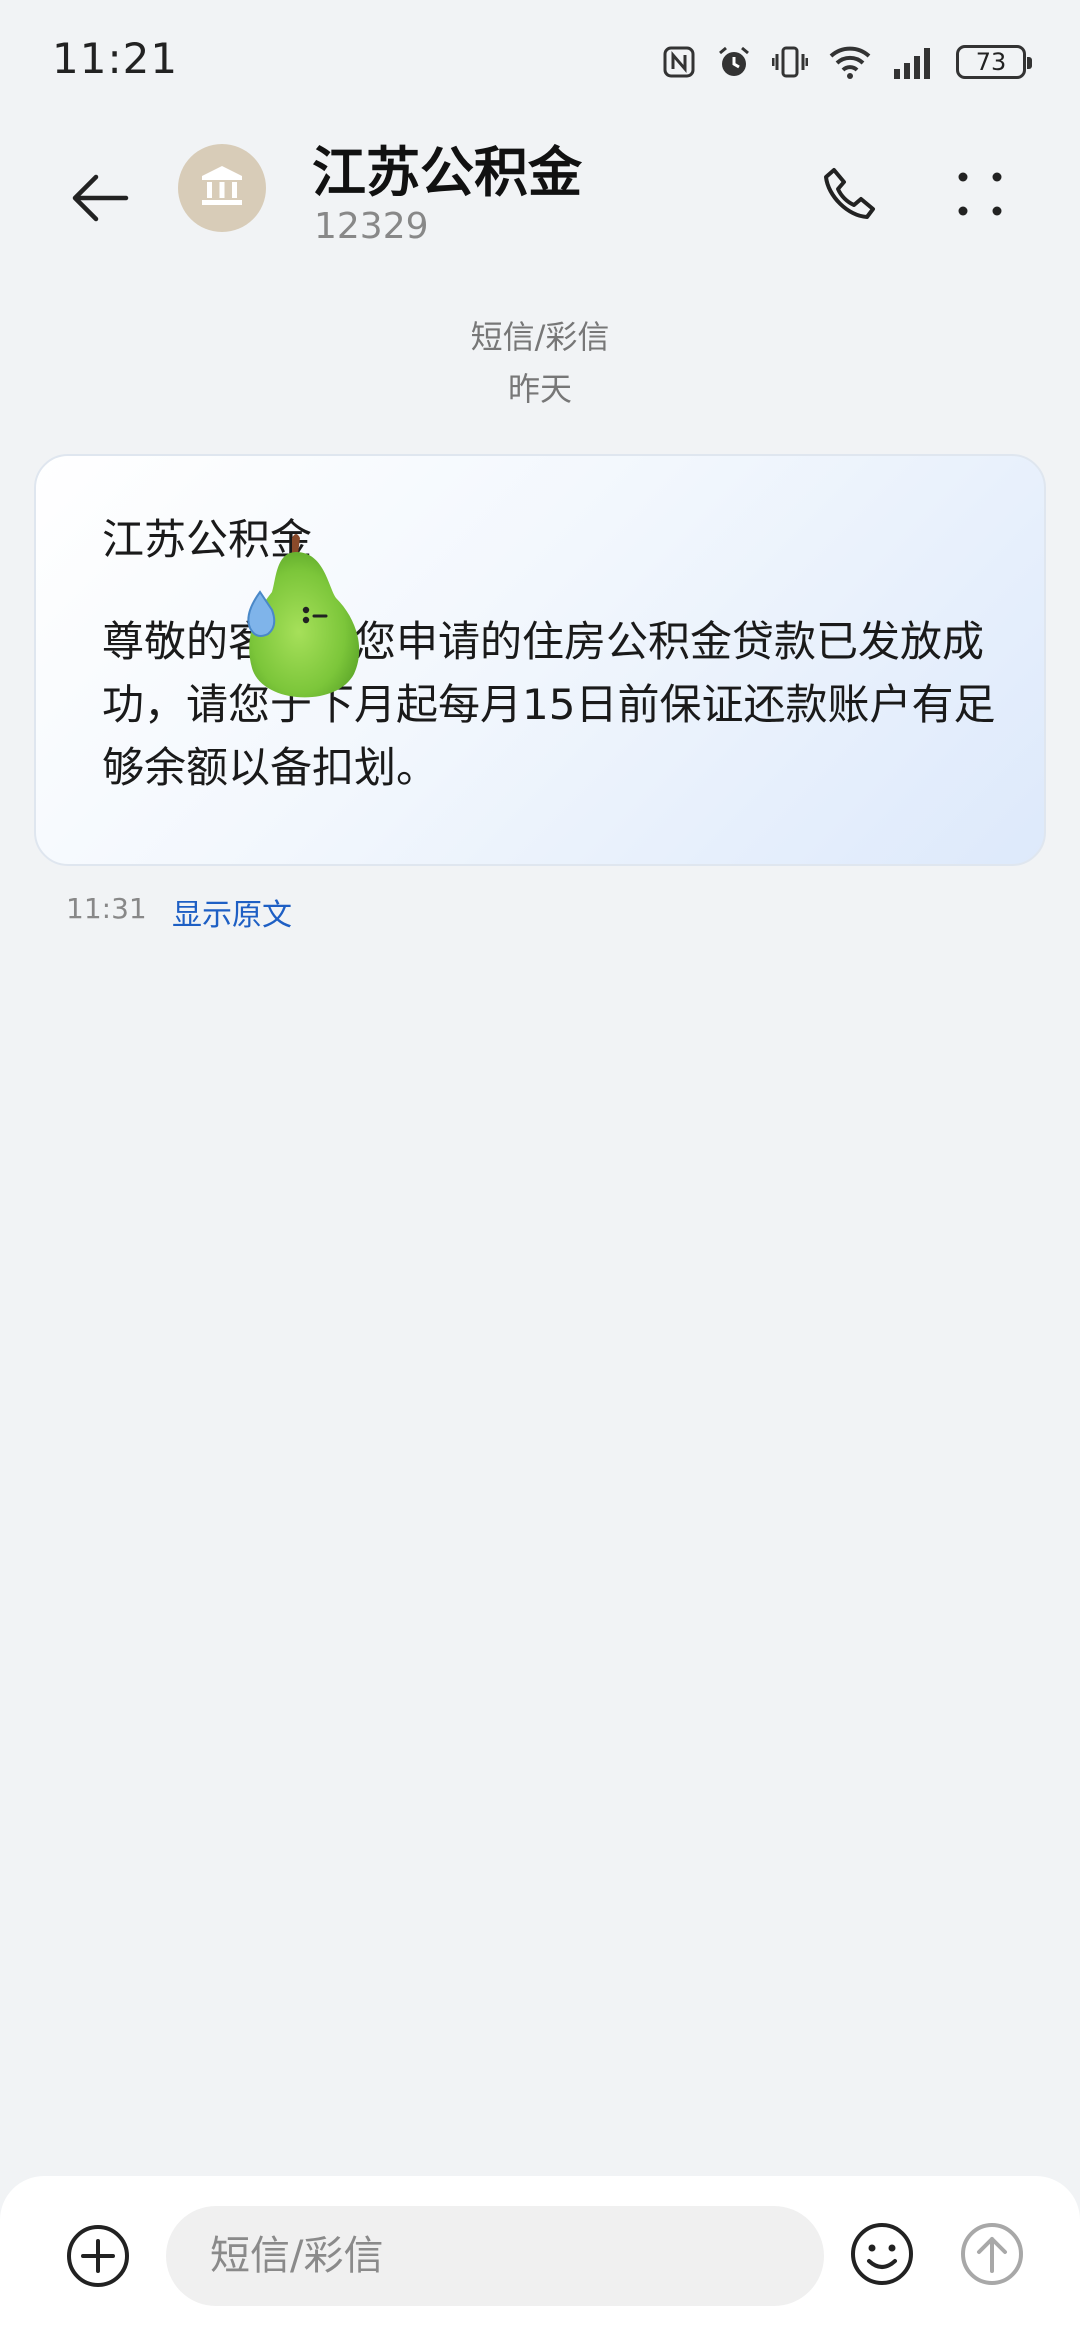  I want to click on send-button, so click(992, 2256).